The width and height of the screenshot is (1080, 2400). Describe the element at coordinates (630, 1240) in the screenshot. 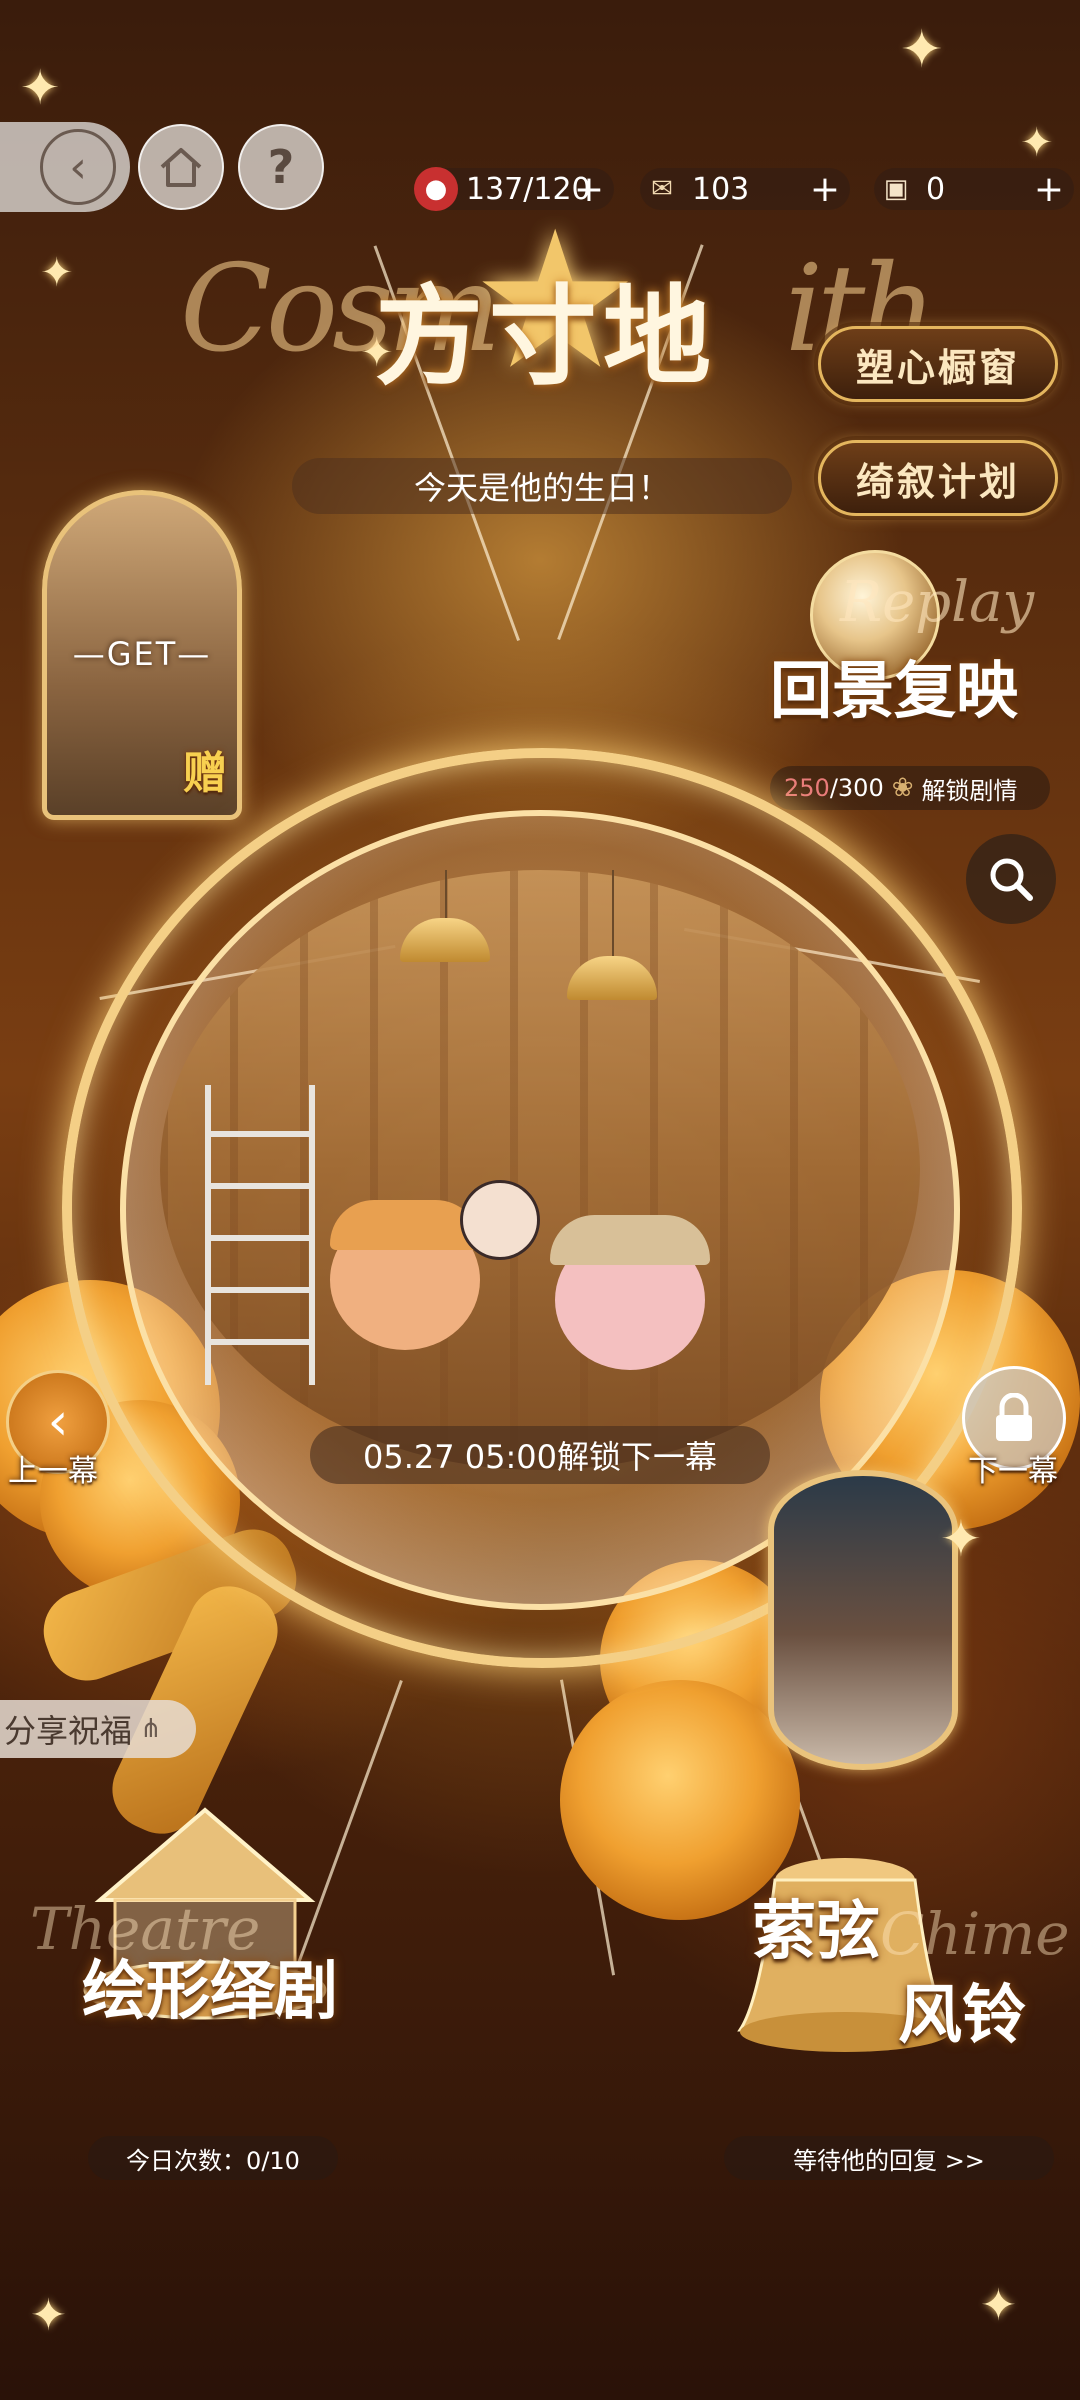

I see `character-girl-hat` at that location.